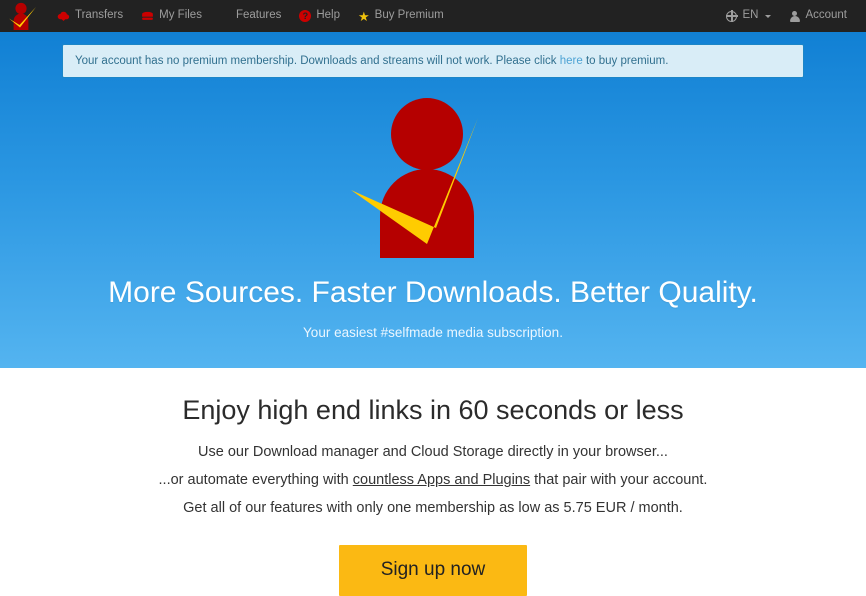  What do you see at coordinates (328, 15) in the screenshot?
I see `nav-item-label: Help` at bounding box center [328, 15].